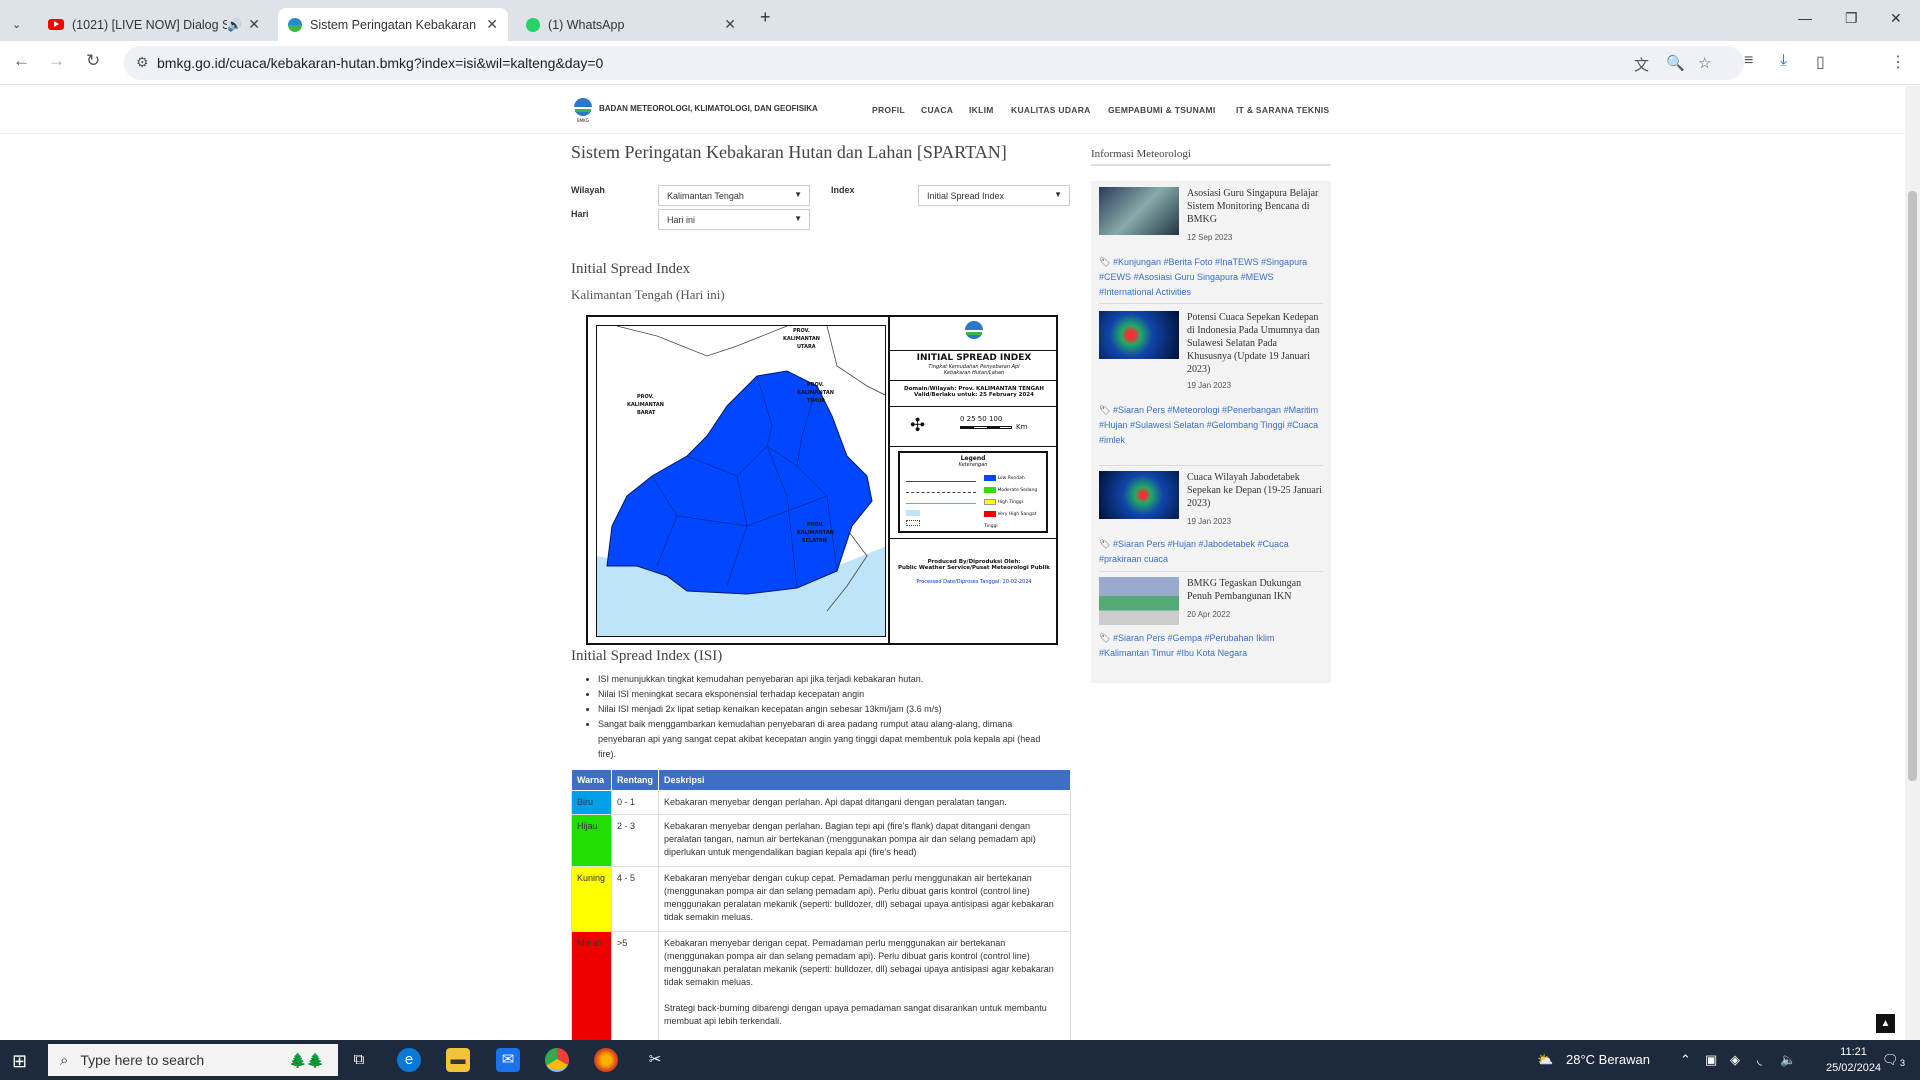 This screenshot has height=1080, width=1920. Describe the element at coordinates (1853, 1060) in the screenshot. I see `taskbar-clock: 11:21 25/02/2024` at that location.